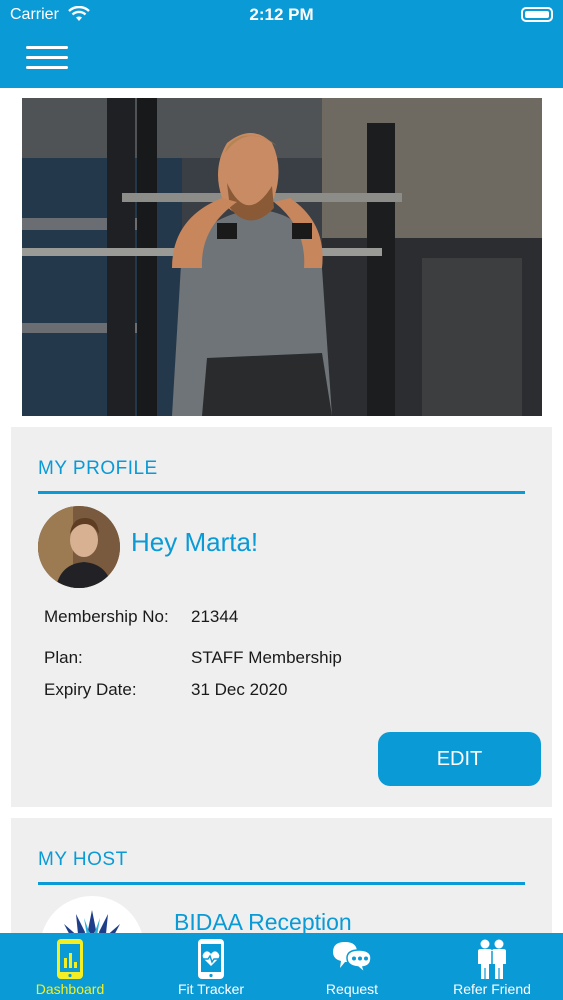  I want to click on profile-title: MY PROFILE, so click(98, 468).